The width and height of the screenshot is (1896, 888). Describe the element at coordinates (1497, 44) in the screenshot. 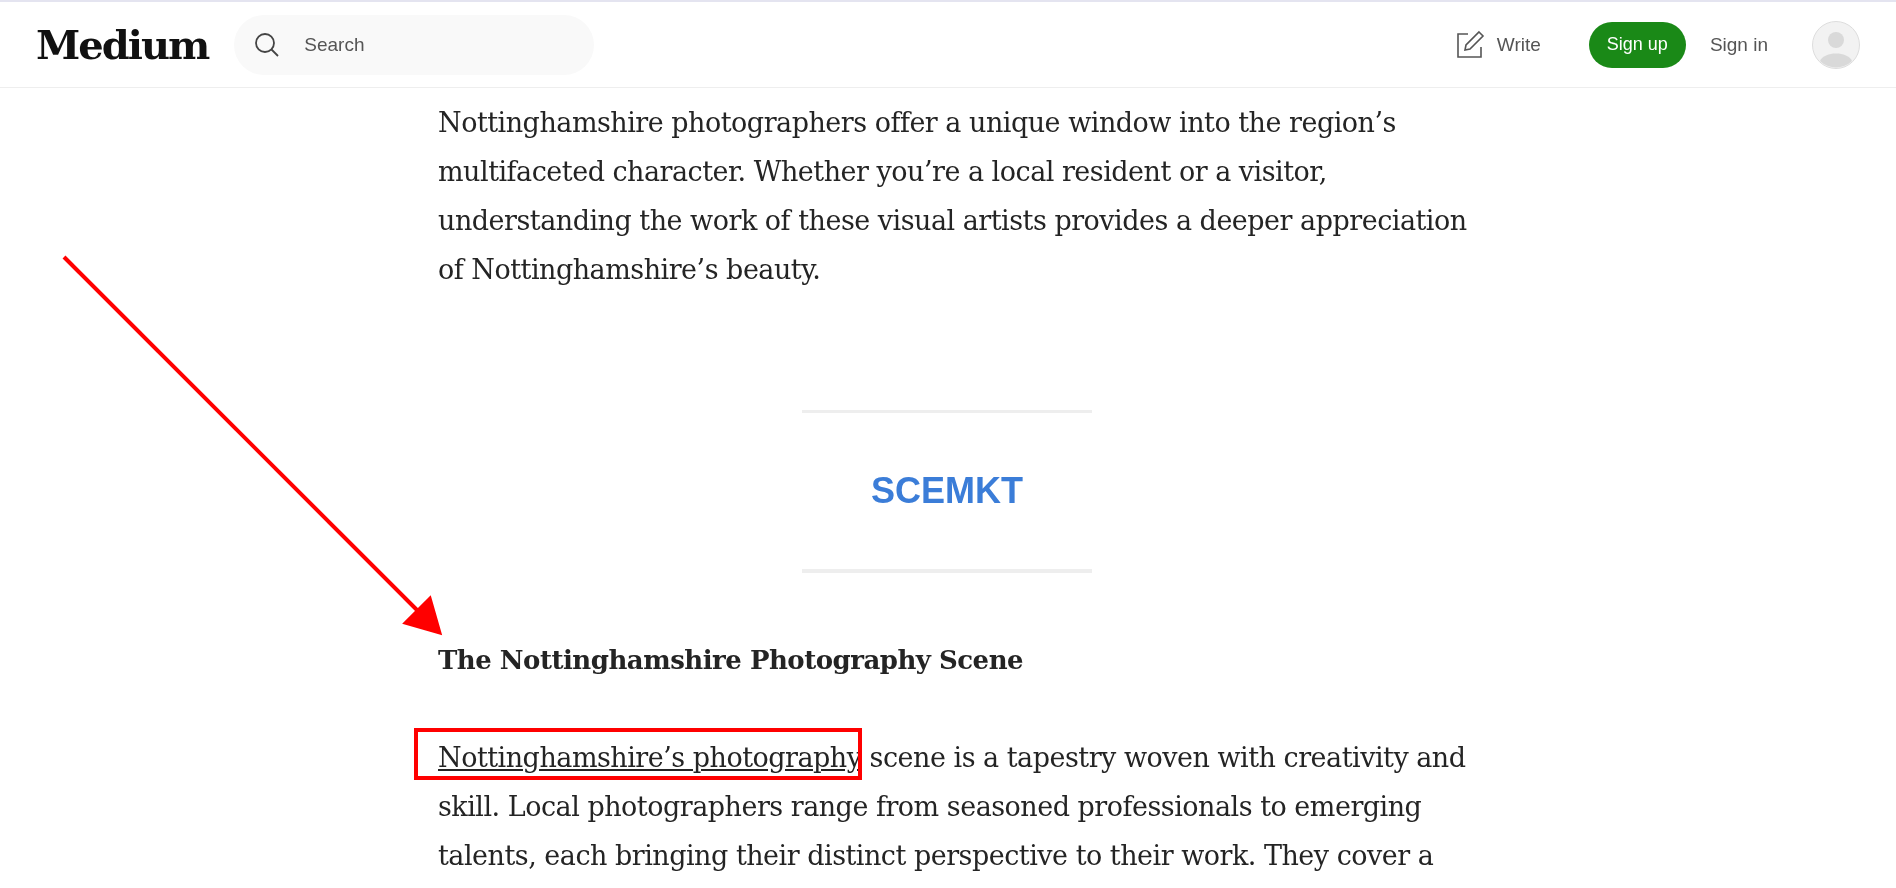

I see `write-link: Write` at that location.